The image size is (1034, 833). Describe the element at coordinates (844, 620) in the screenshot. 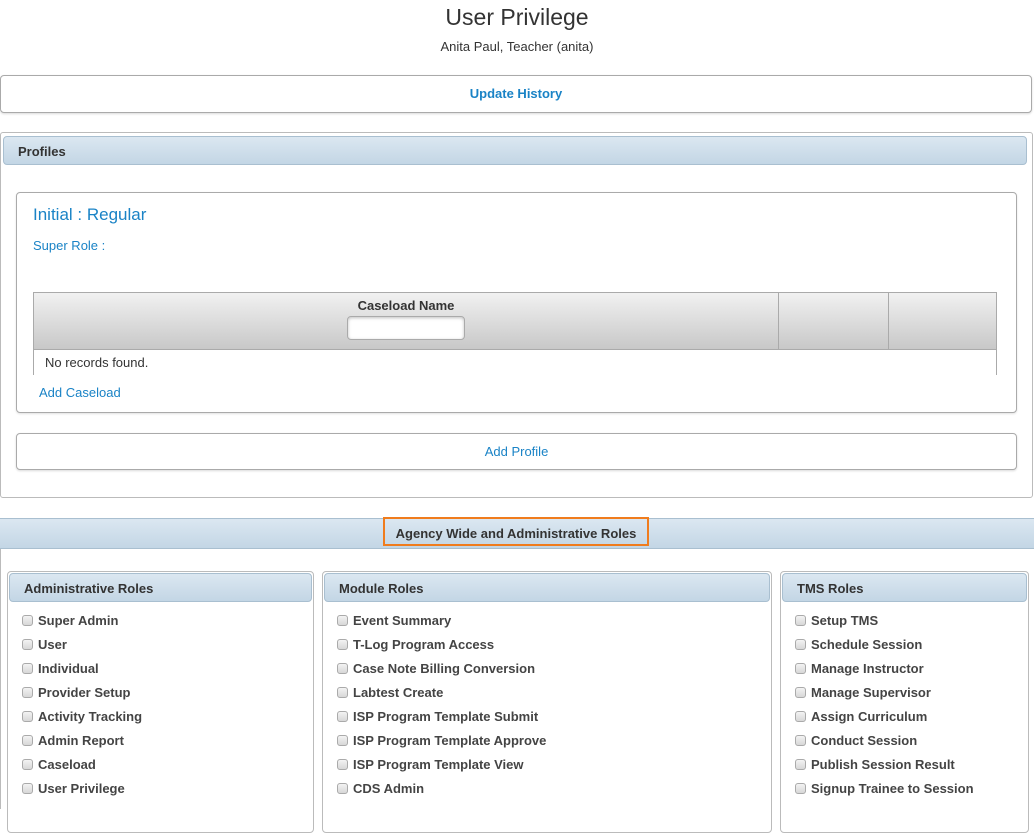

I see `role-label: Setup TMS` at that location.